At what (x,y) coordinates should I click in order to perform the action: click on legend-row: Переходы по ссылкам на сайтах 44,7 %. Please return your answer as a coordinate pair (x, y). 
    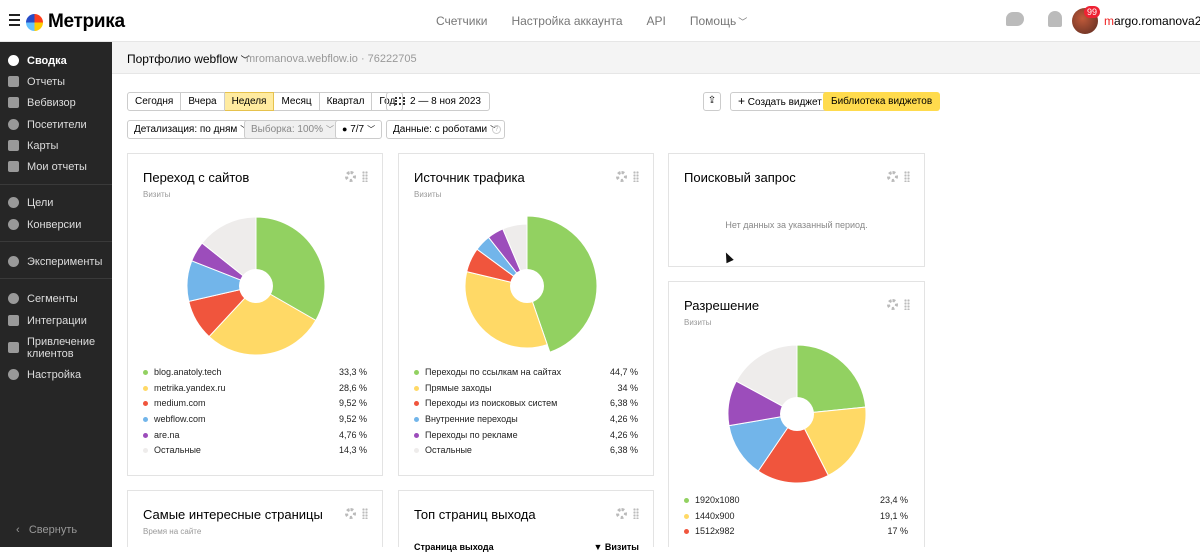
    Looking at the image, I should click on (526, 374).